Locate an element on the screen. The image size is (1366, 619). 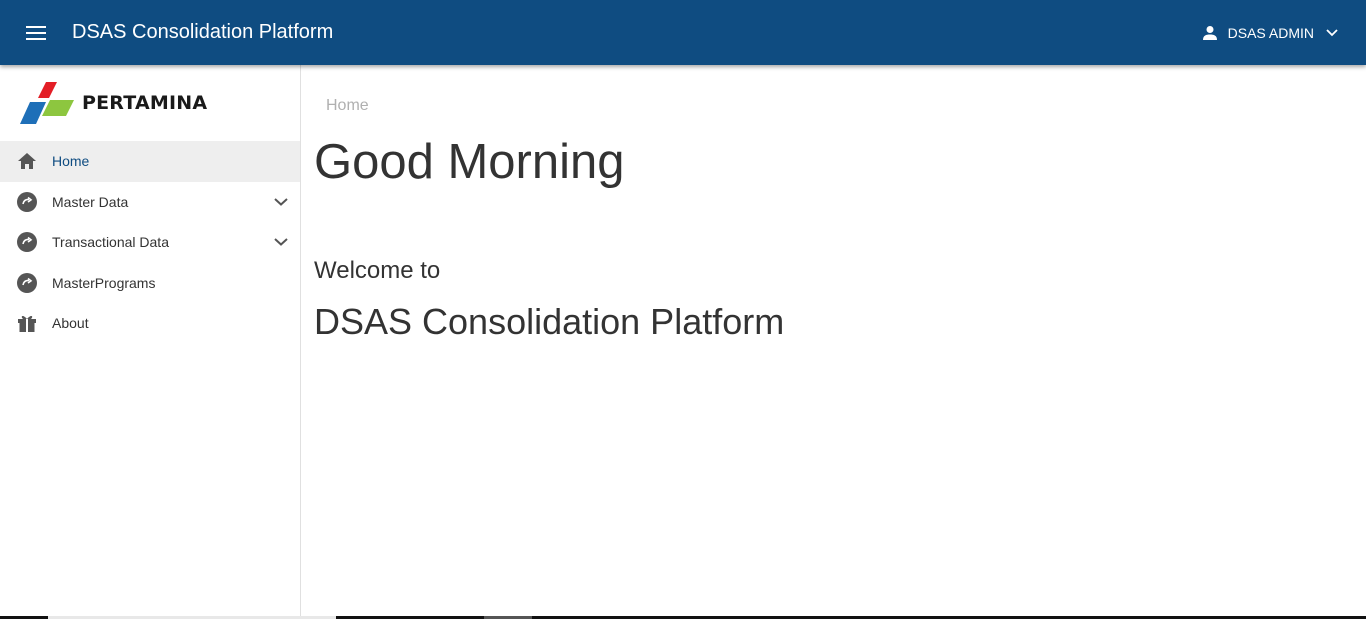
user-name: DSAS ADMIN is located at coordinates (1270, 32).